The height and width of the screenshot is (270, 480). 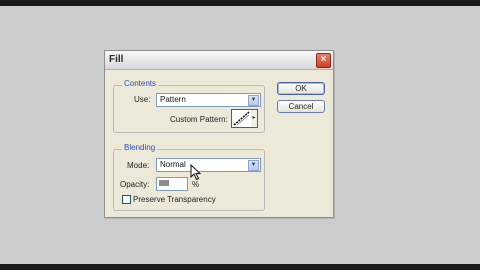 What do you see at coordinates (240, 267) in the screenshot?
I see `letterbox-bottom` at bounding box center [240, 267].